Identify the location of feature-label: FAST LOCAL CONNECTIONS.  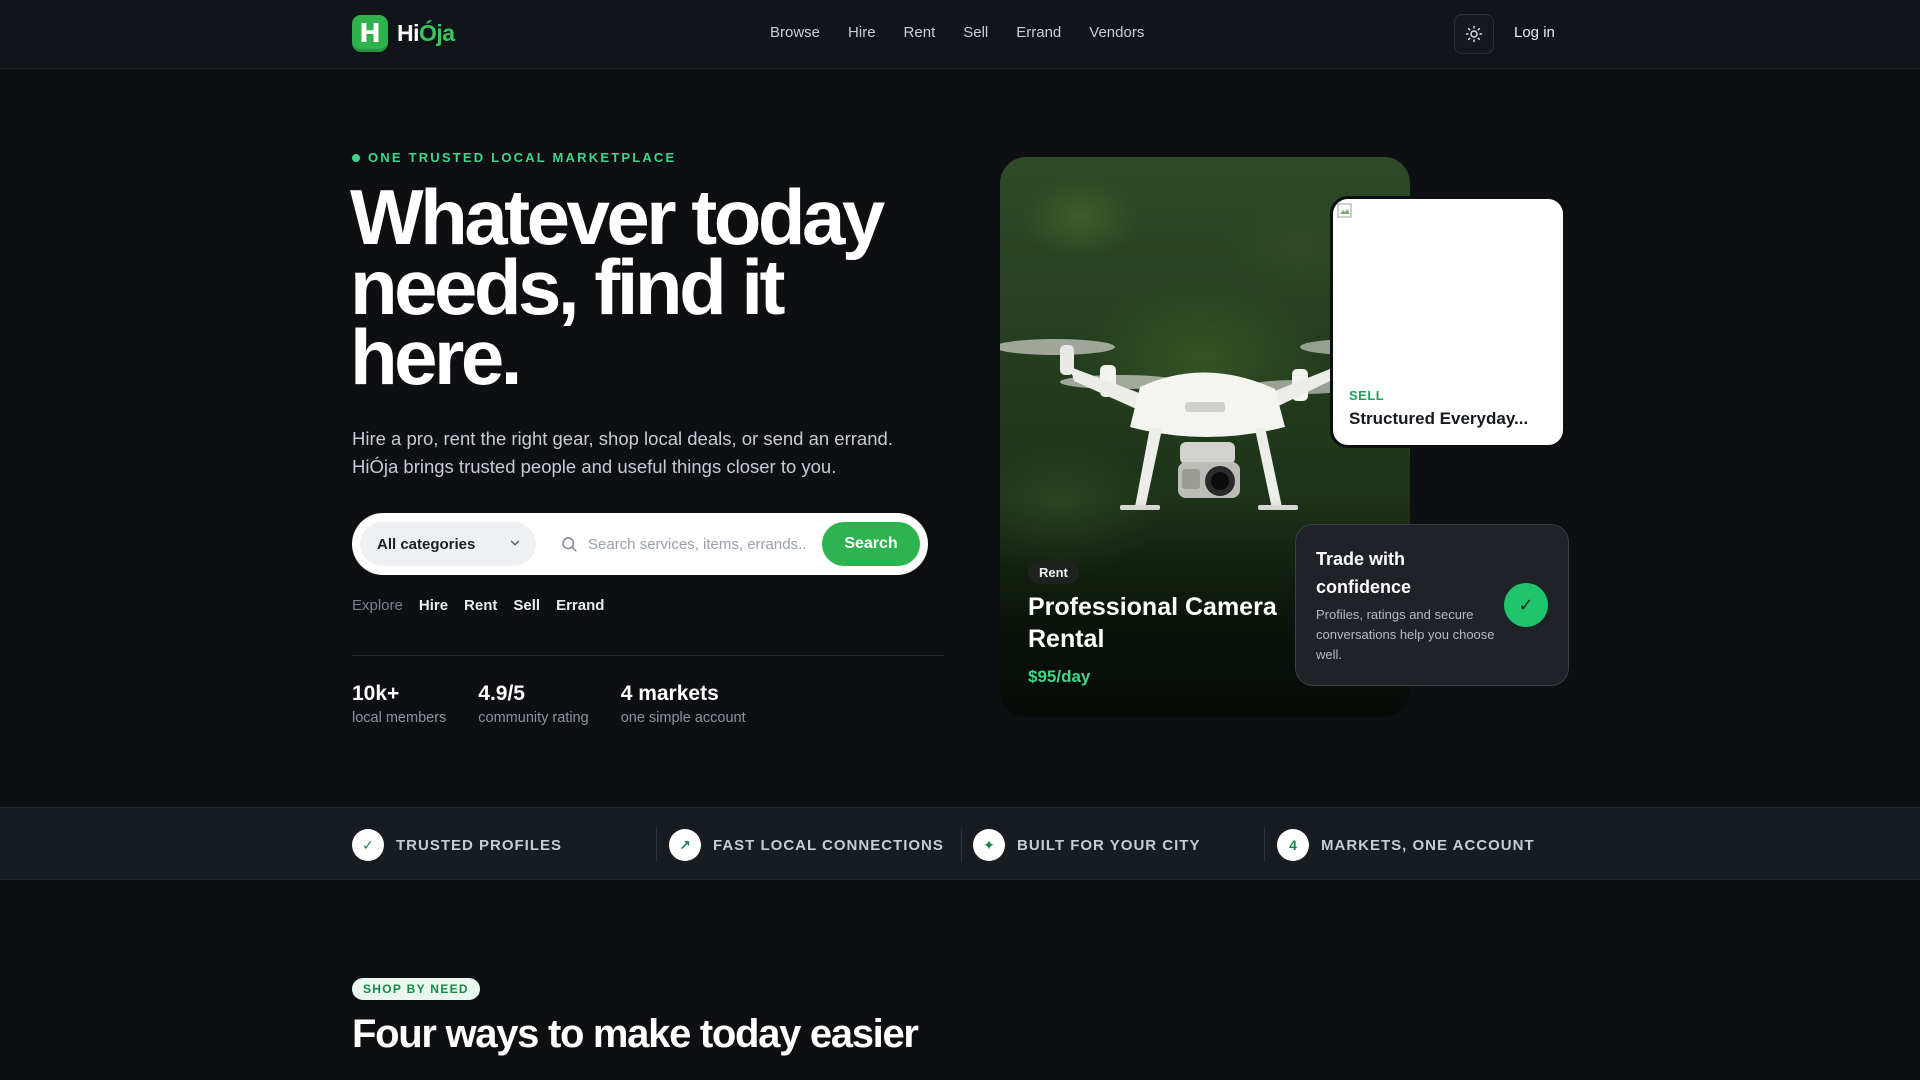
(828, 845).